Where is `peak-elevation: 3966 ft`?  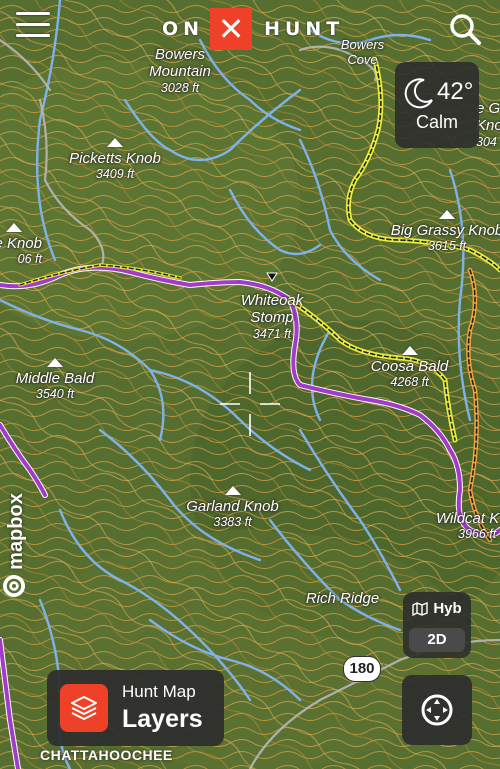 peak-elevation: 3966 ft is located at coordinates (477, 534).